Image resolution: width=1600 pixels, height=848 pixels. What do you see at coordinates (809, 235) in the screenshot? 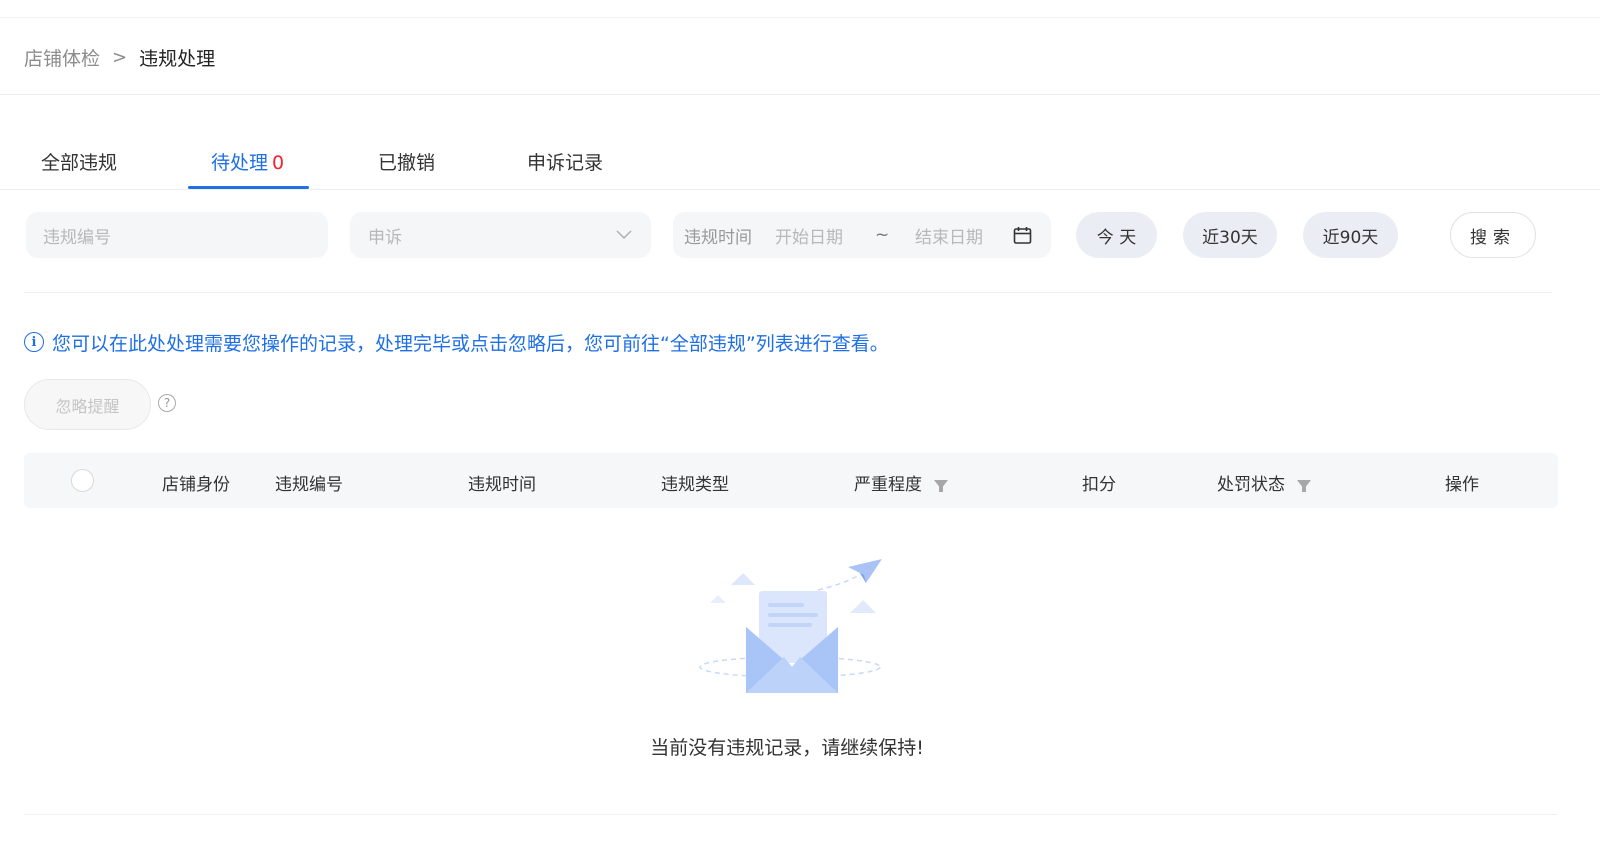
I see `start-date-input: 开始日期` at bounding box center [809, 235].